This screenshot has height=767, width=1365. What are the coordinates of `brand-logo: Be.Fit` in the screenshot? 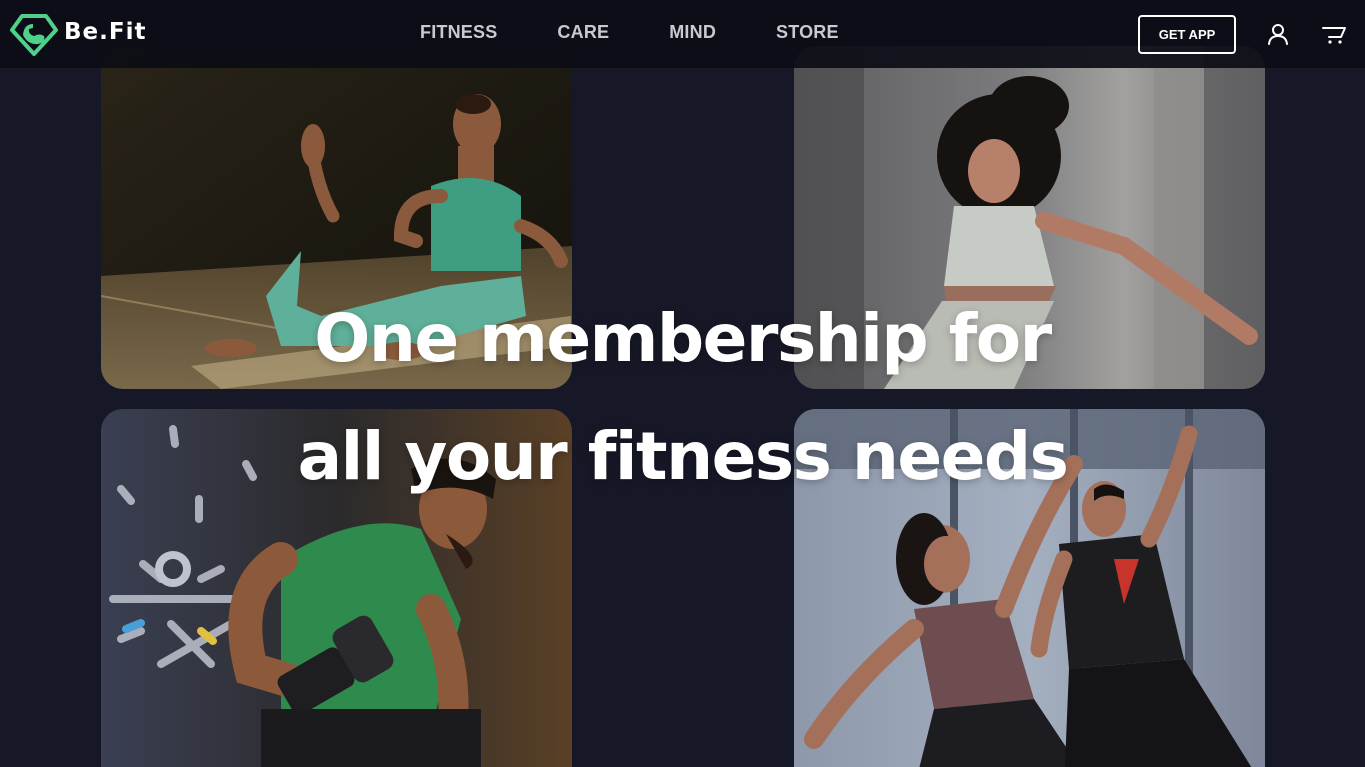 It's located at (77, 34).